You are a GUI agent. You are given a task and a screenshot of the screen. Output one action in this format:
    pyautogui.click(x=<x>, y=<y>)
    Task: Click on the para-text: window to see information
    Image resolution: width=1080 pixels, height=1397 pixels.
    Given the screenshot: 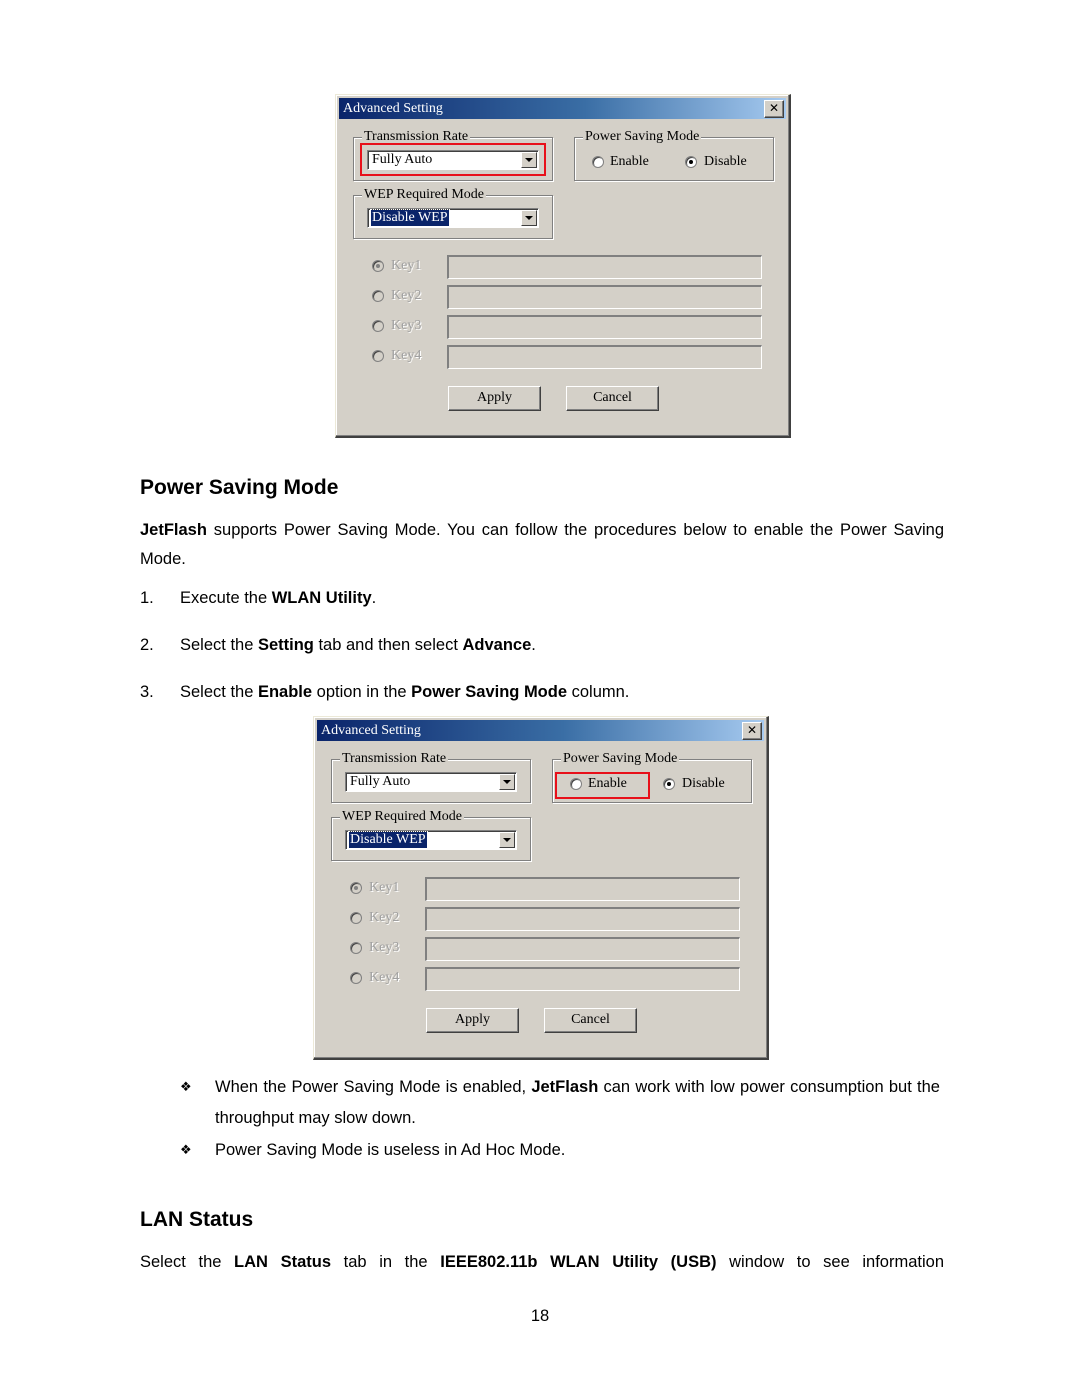 What is the action you would take?
    pyautogui.click(x=830, y=1262)
    